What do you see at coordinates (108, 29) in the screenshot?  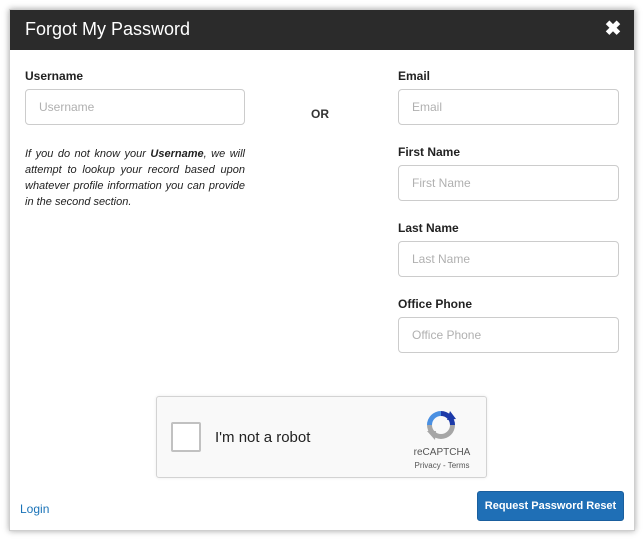 I see `modal-title: Forgot My Password` at bounding box center [108, 29].